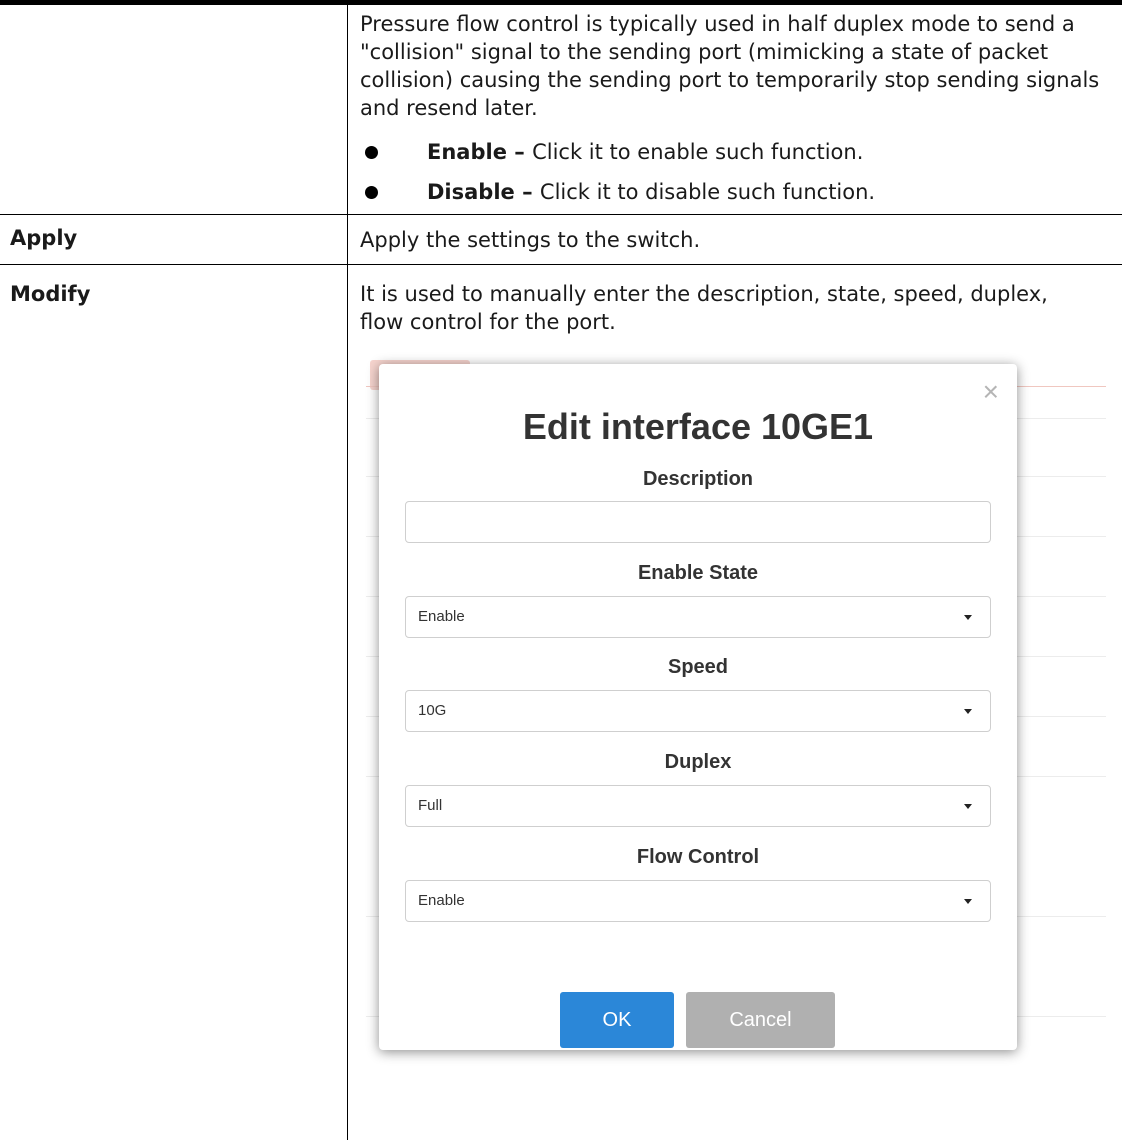 The image size is (1122, 1140). Describe the element at coordinates (698, 857) in the screenshot. I see `flow-control-label: Flow Control` at that location.